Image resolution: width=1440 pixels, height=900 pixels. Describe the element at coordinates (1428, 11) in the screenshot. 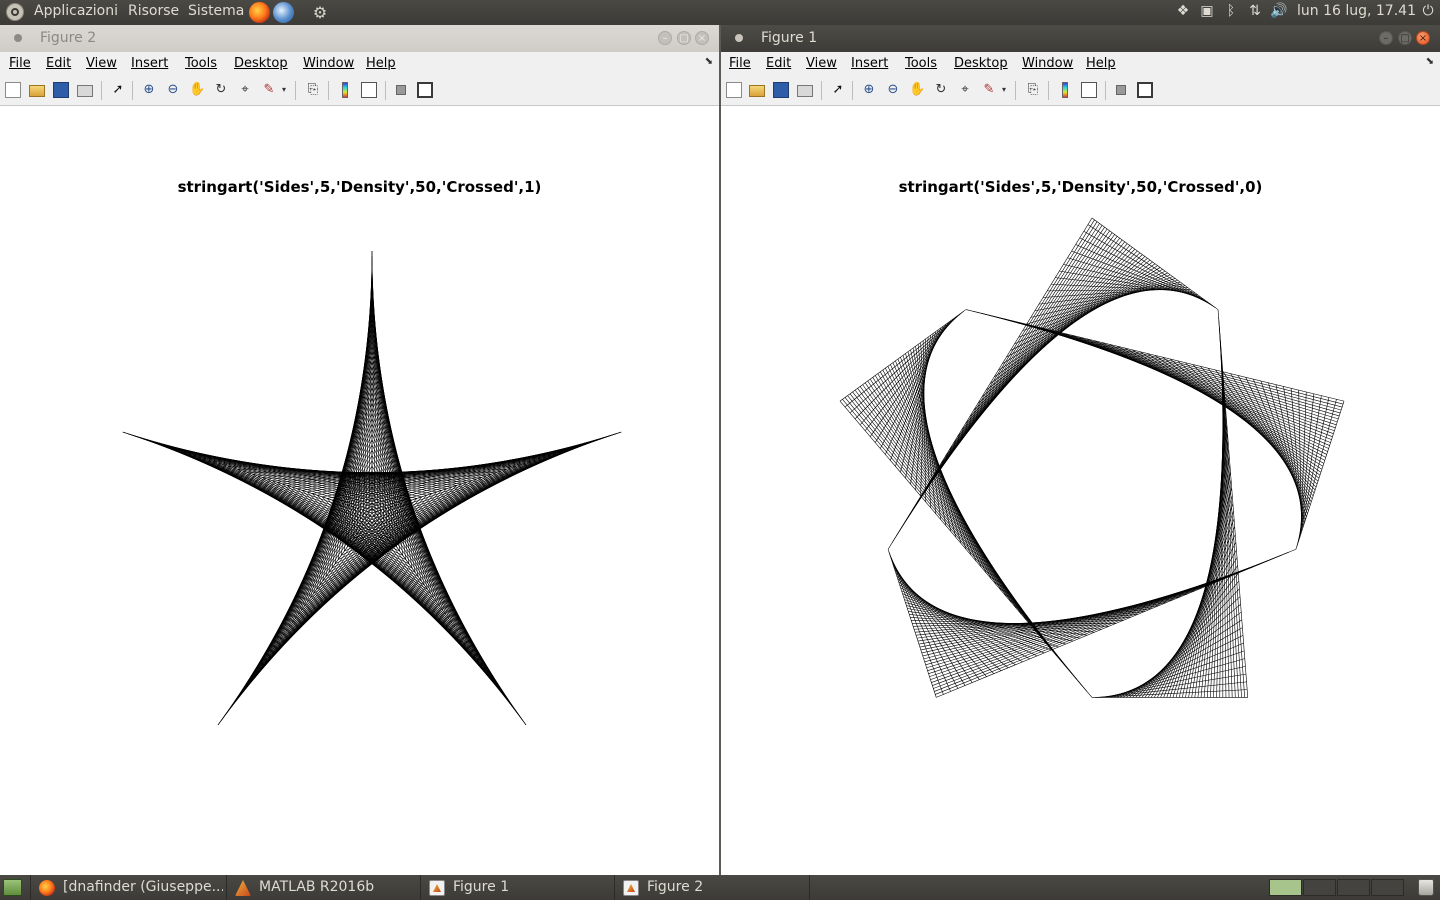

I see `power-icon: ⏻` at that location.